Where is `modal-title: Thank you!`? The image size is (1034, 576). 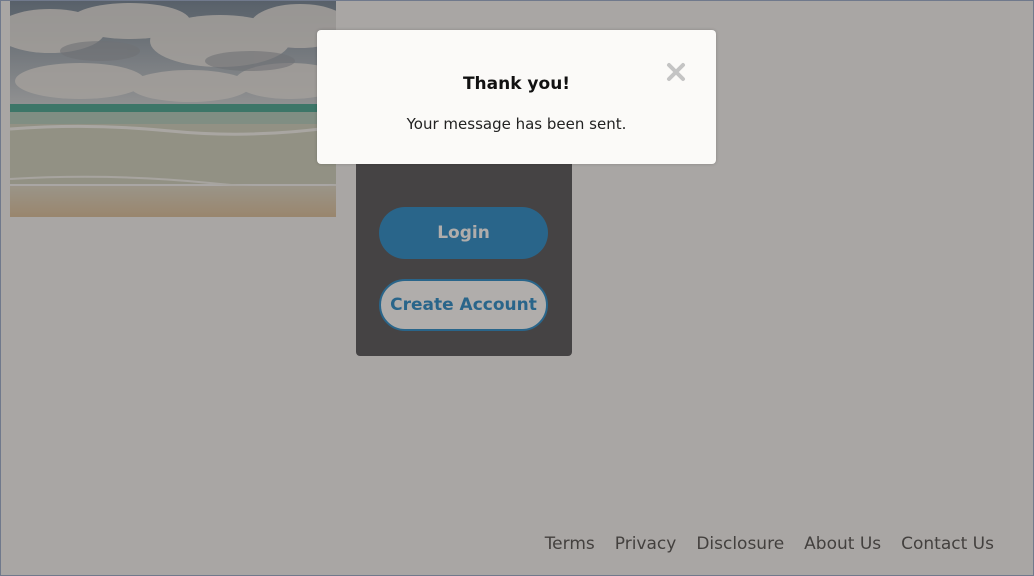 modal-title: Thank you! is located at coordinates (516, 84).